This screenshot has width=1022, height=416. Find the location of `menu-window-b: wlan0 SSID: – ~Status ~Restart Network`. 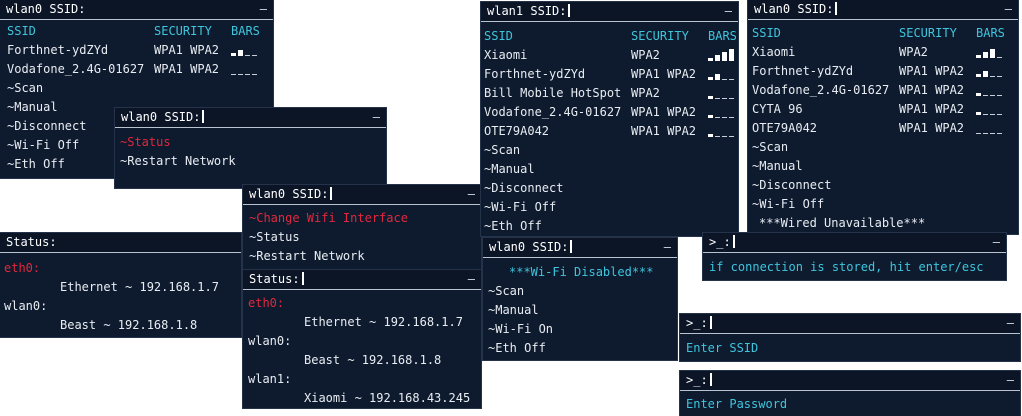

menu-window-b: wlan0 SSID: – ~Status ~Restart Network is located at coordinates (250, 148).